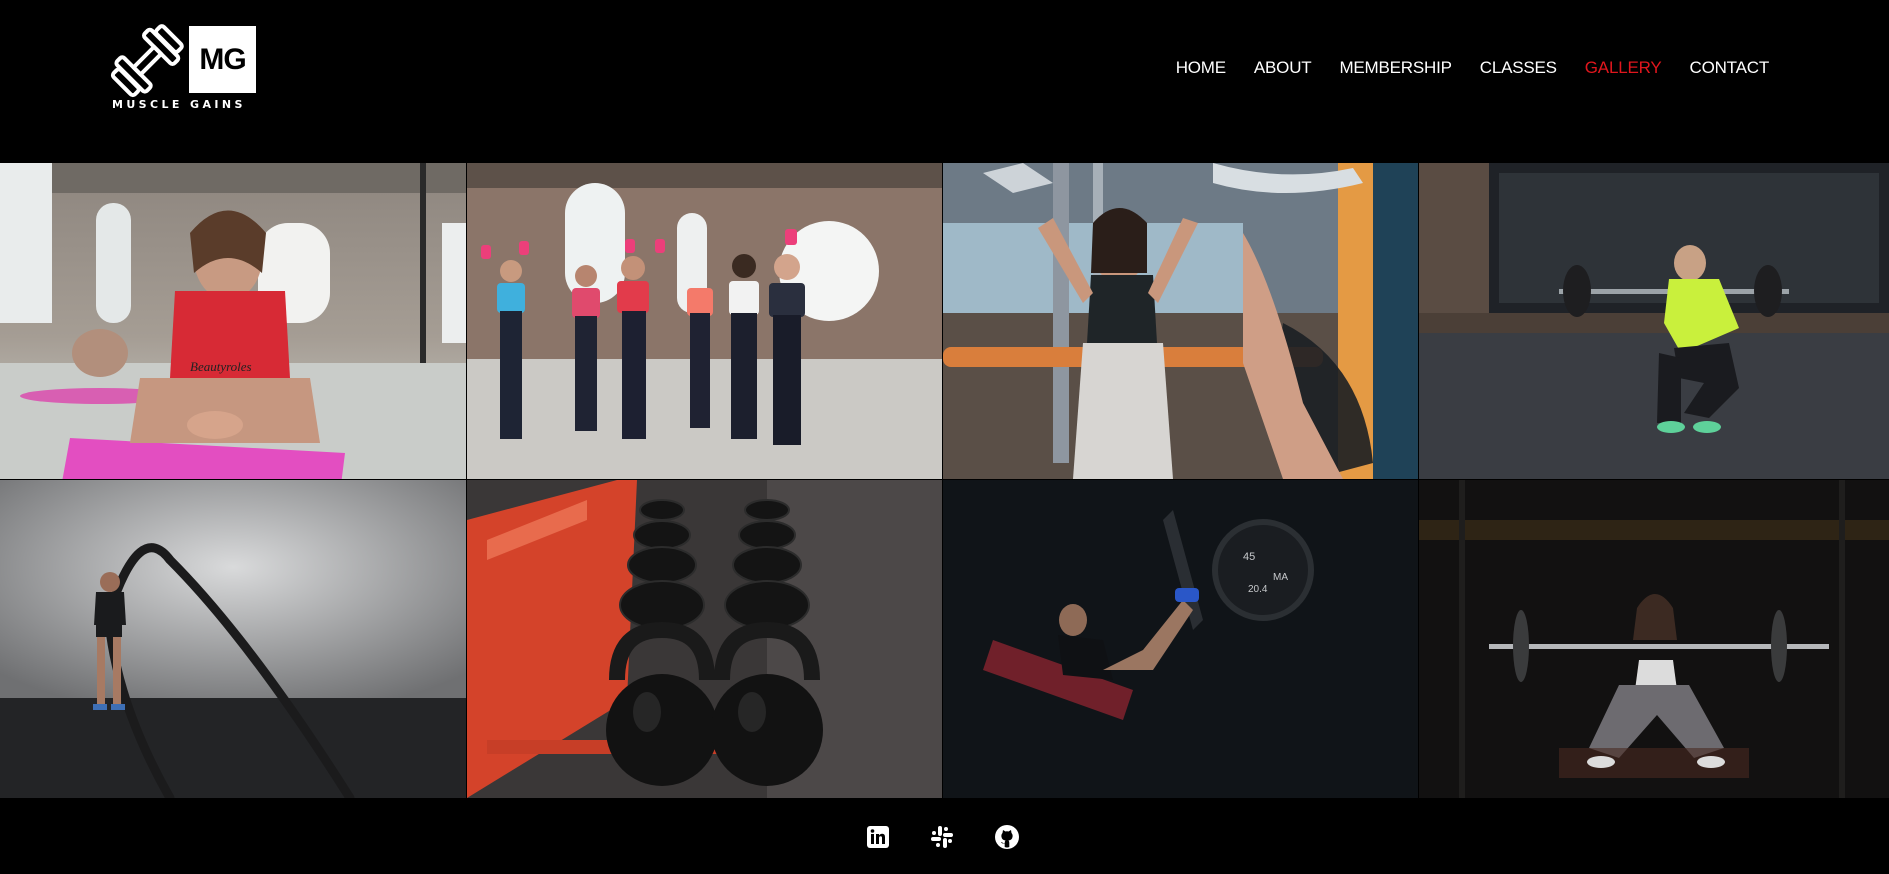 This screenshot has height=874, width=1889. I want to click on social-links, so click(878, 837).